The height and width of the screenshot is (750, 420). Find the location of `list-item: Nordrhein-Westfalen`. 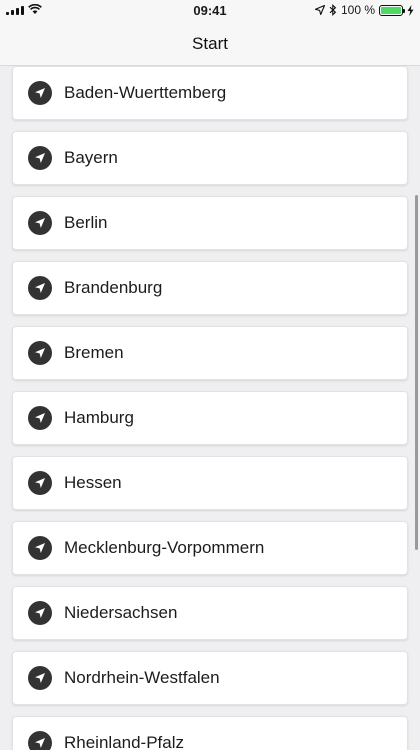

list-item: Nordrhein-Westfalen is located at coordinates (210, 678).